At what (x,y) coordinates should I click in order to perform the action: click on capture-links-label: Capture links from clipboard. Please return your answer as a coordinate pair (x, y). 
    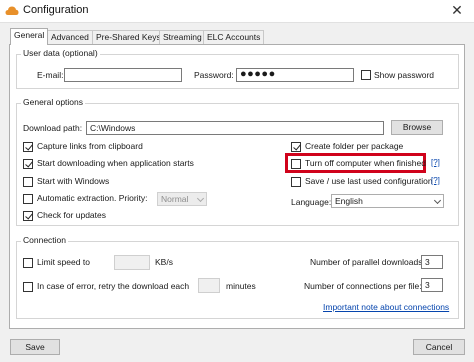
    Looking at the image, I should click on (90, 146).